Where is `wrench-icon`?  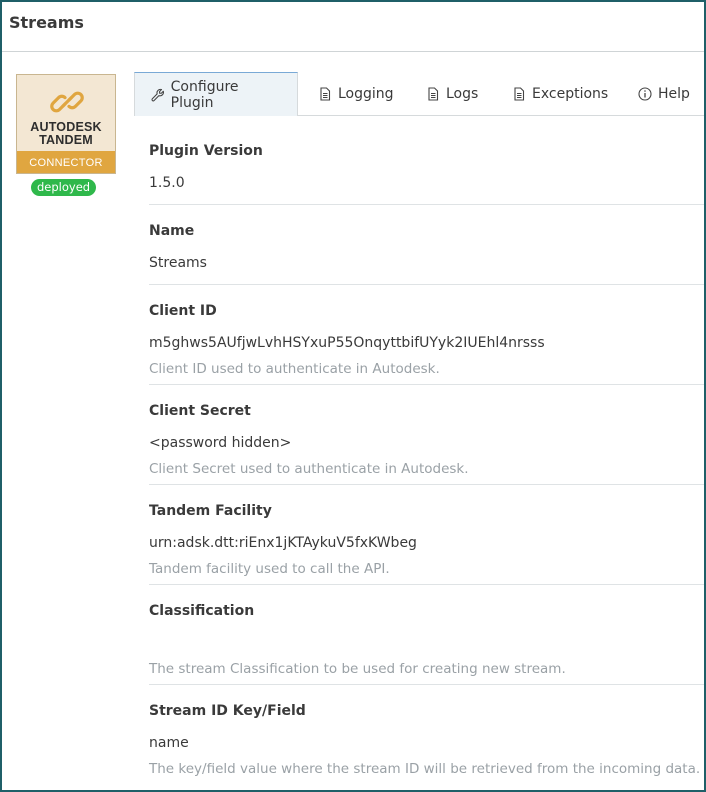 wrench-icon is located at coordinates (157, 94).